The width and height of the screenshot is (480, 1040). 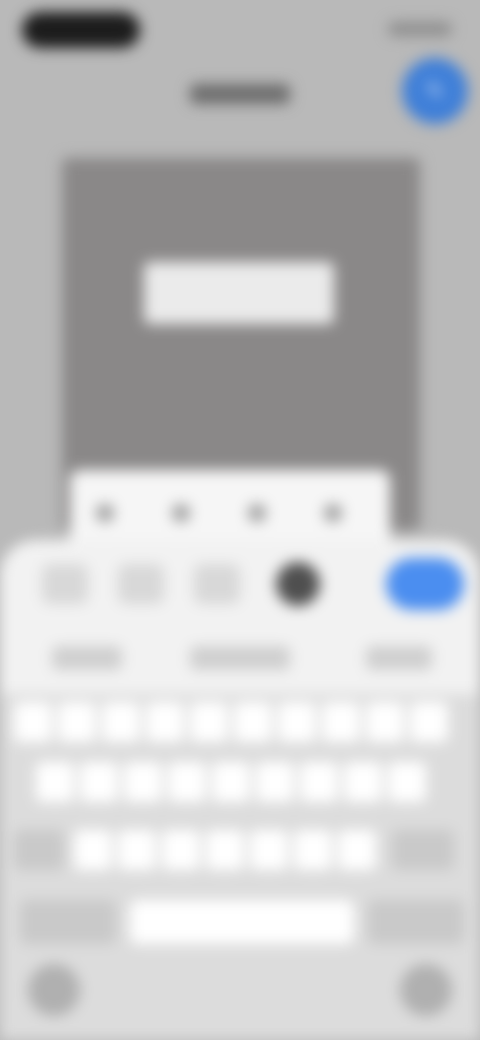 I want to click on edit-fab-button: ✎, so click(x=435, y=91).